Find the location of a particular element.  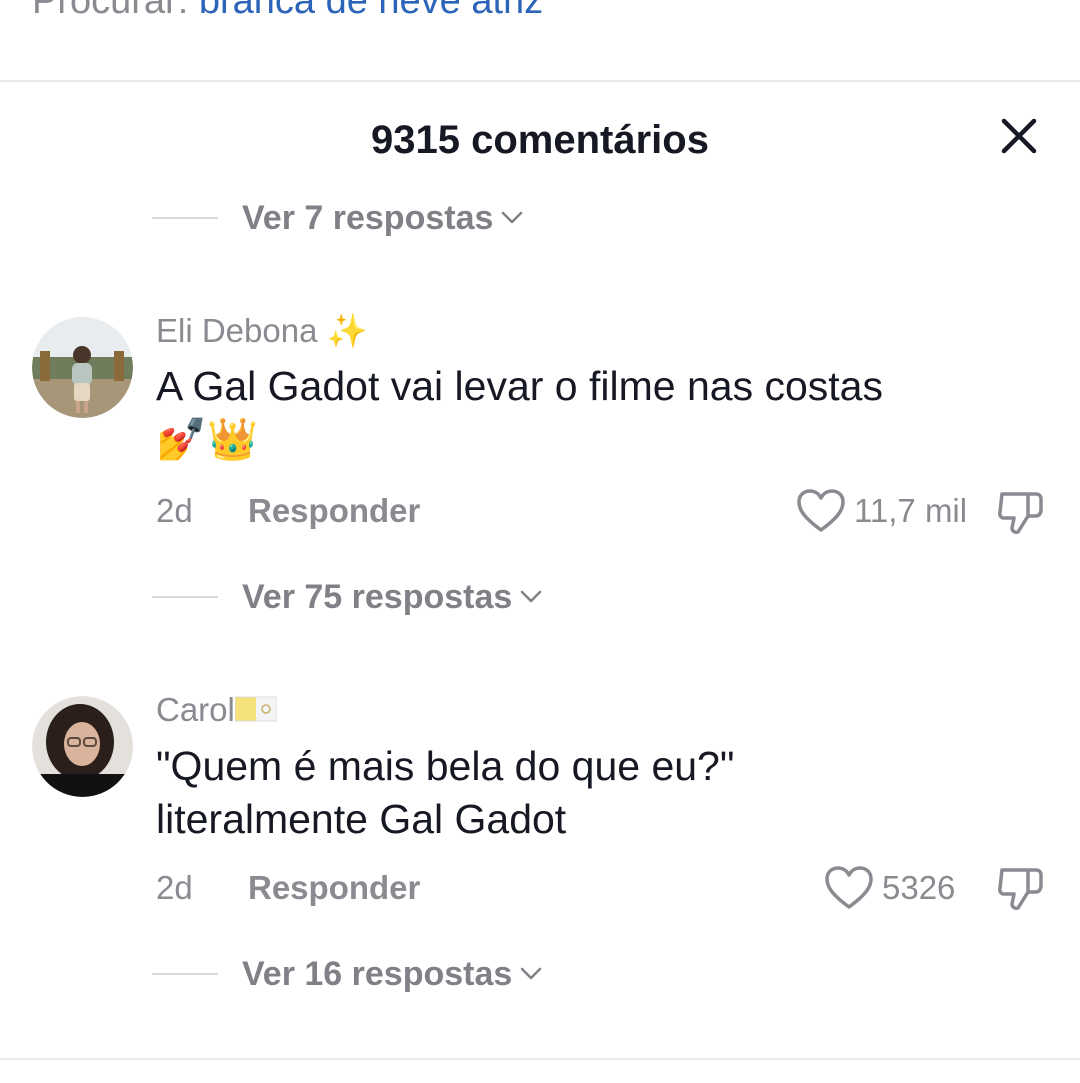

comments-count-title: 9315 comentários is located at coordinates (540, 140).